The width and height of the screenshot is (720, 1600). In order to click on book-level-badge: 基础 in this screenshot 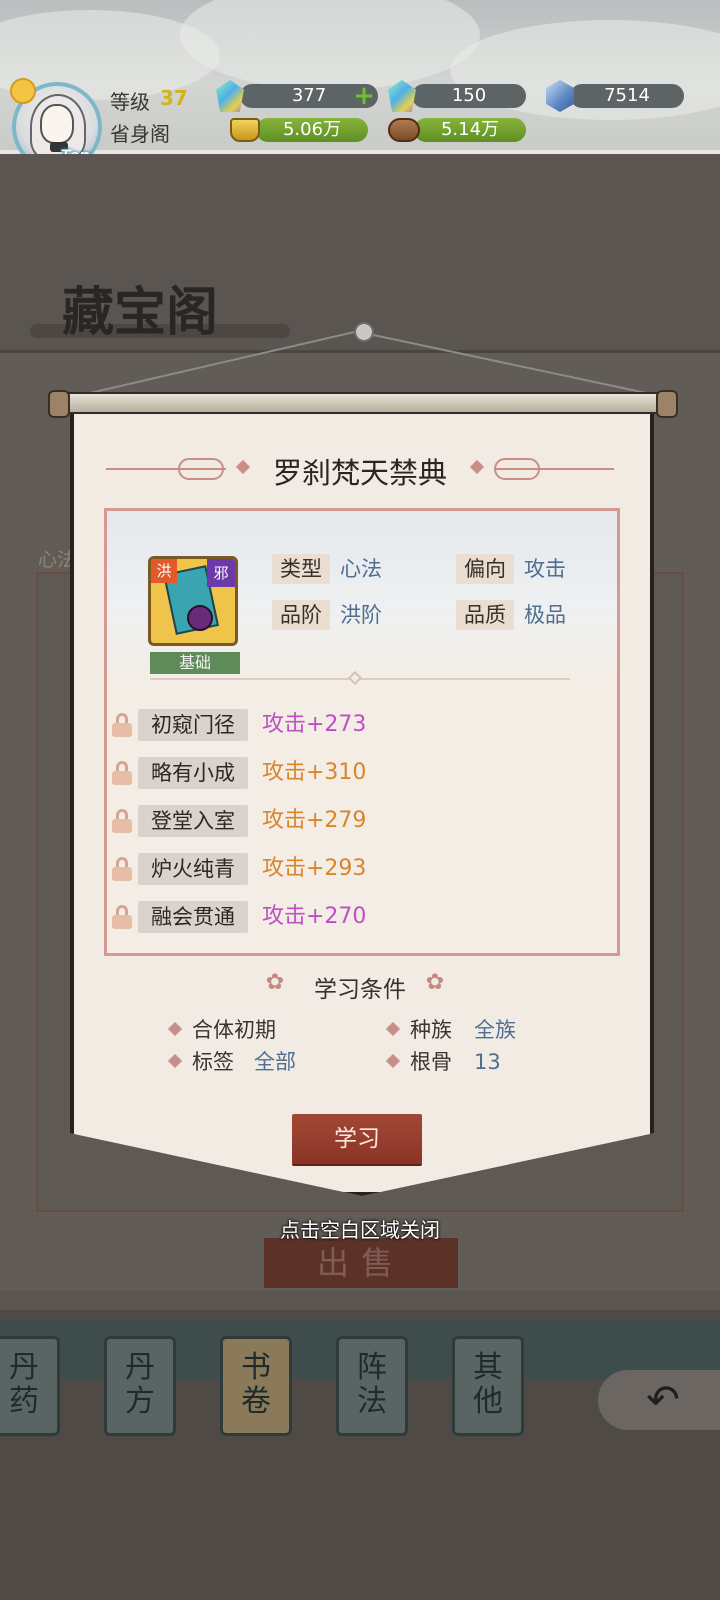, I will do `click(195, 663)`.